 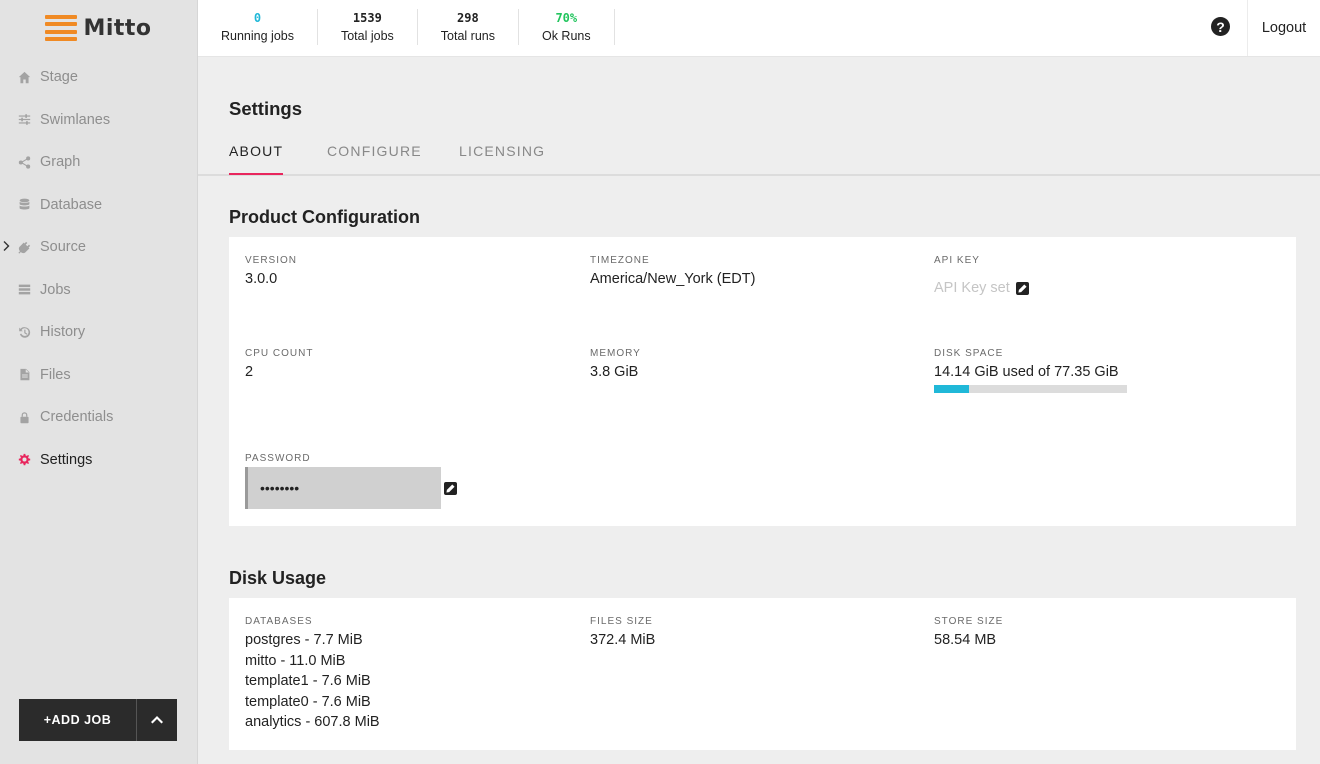 I want to click on gear-icon, so click(x=24, y=460).